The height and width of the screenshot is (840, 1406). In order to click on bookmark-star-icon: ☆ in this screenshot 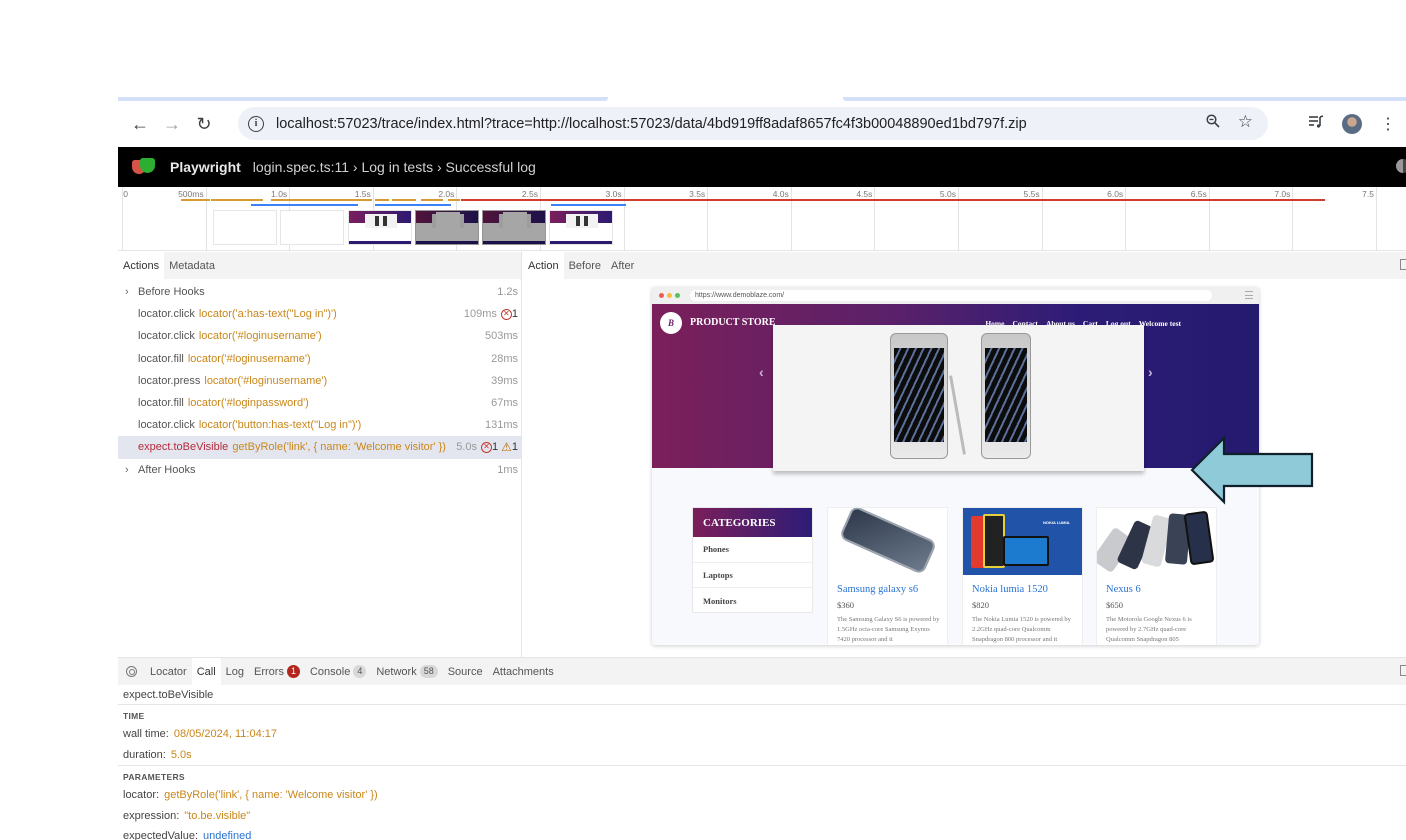, I will do `click(1245, 122)`.